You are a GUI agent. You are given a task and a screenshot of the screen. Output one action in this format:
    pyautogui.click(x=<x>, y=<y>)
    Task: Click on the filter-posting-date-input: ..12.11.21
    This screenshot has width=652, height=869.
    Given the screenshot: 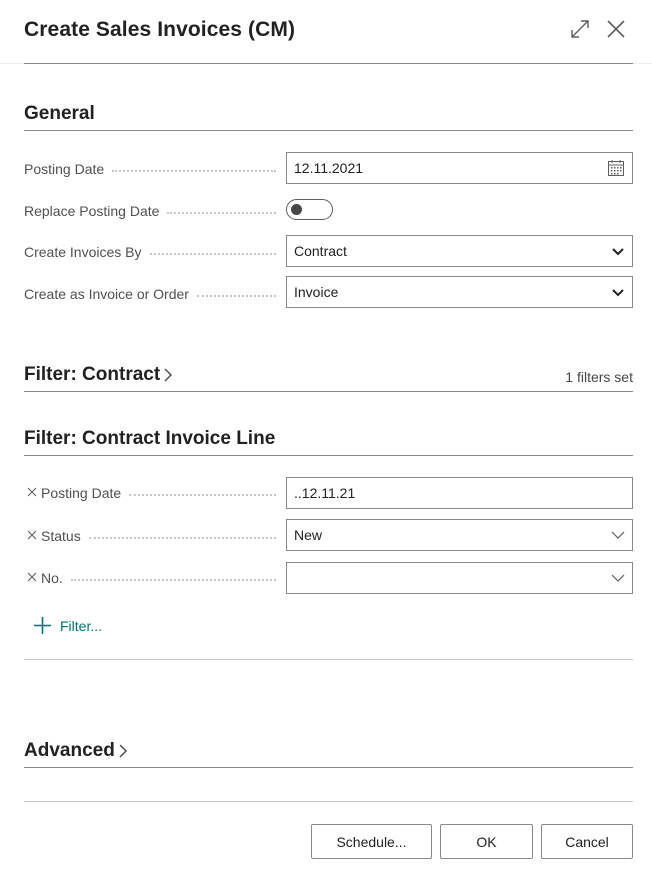 What is the action you would take?
    pyautogui.click(x=459, y=493)
    